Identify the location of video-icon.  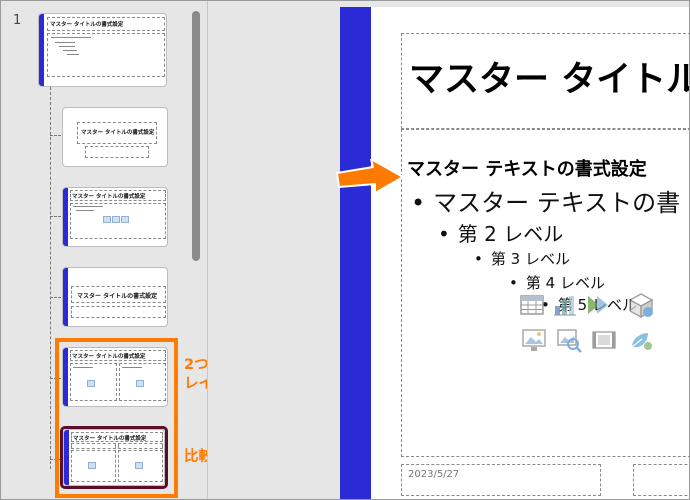
(604, 340).